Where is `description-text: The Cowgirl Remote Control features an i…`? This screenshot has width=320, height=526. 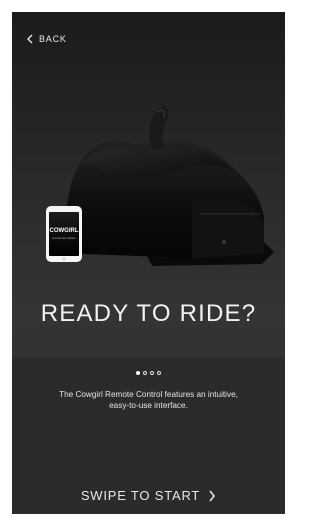
description-text: The Cowgirl Remote Control features an i… is located at coordinates (148, 400).